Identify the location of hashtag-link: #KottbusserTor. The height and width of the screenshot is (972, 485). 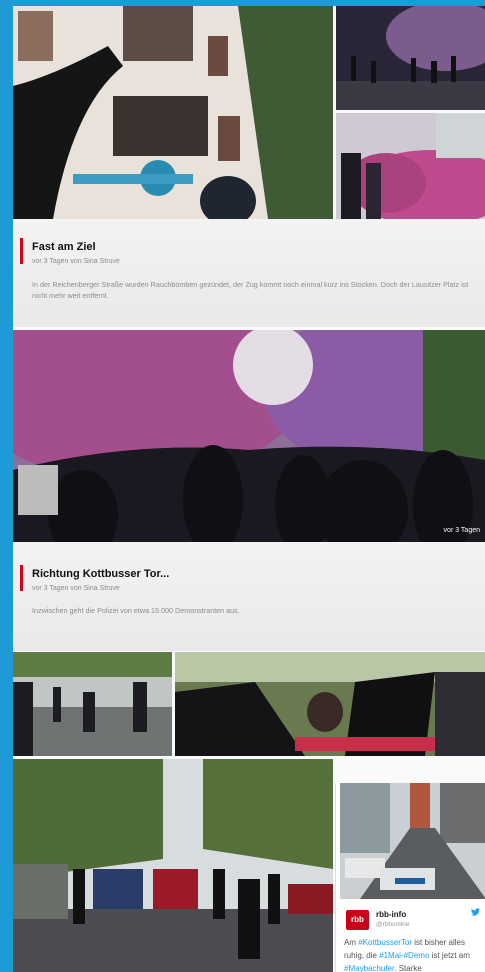
(385, 942).